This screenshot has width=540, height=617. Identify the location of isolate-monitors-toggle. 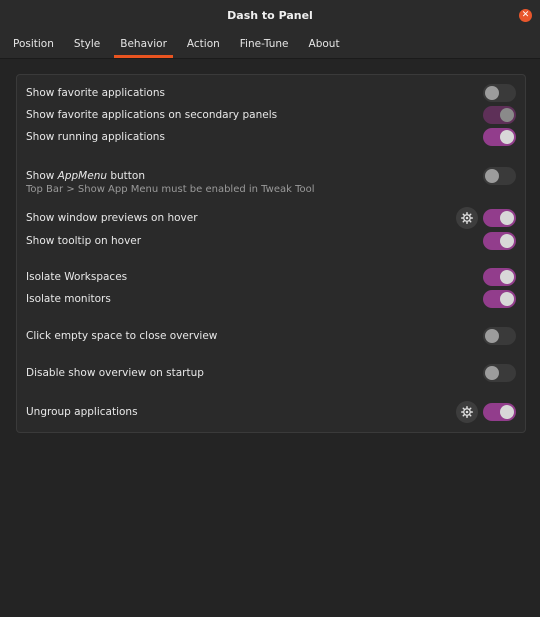
(499, 299).